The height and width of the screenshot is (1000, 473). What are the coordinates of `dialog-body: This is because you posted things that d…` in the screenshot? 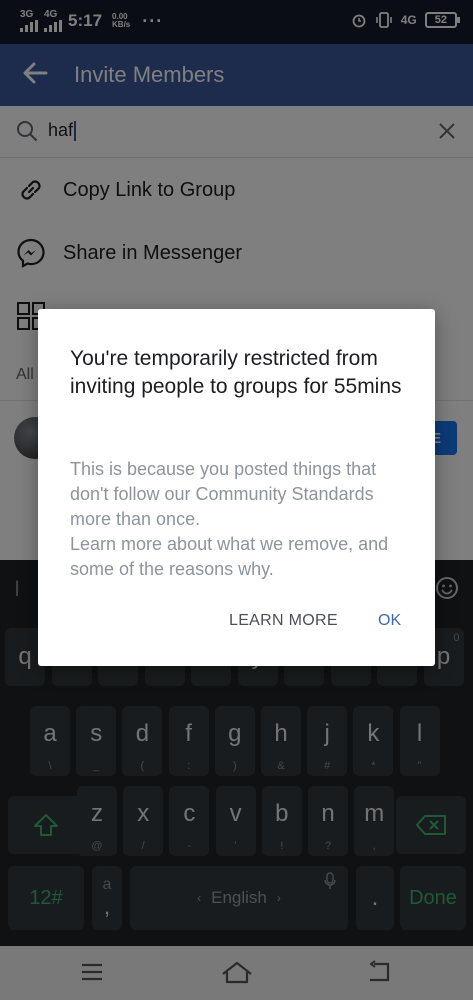 It's located at (240, 519).